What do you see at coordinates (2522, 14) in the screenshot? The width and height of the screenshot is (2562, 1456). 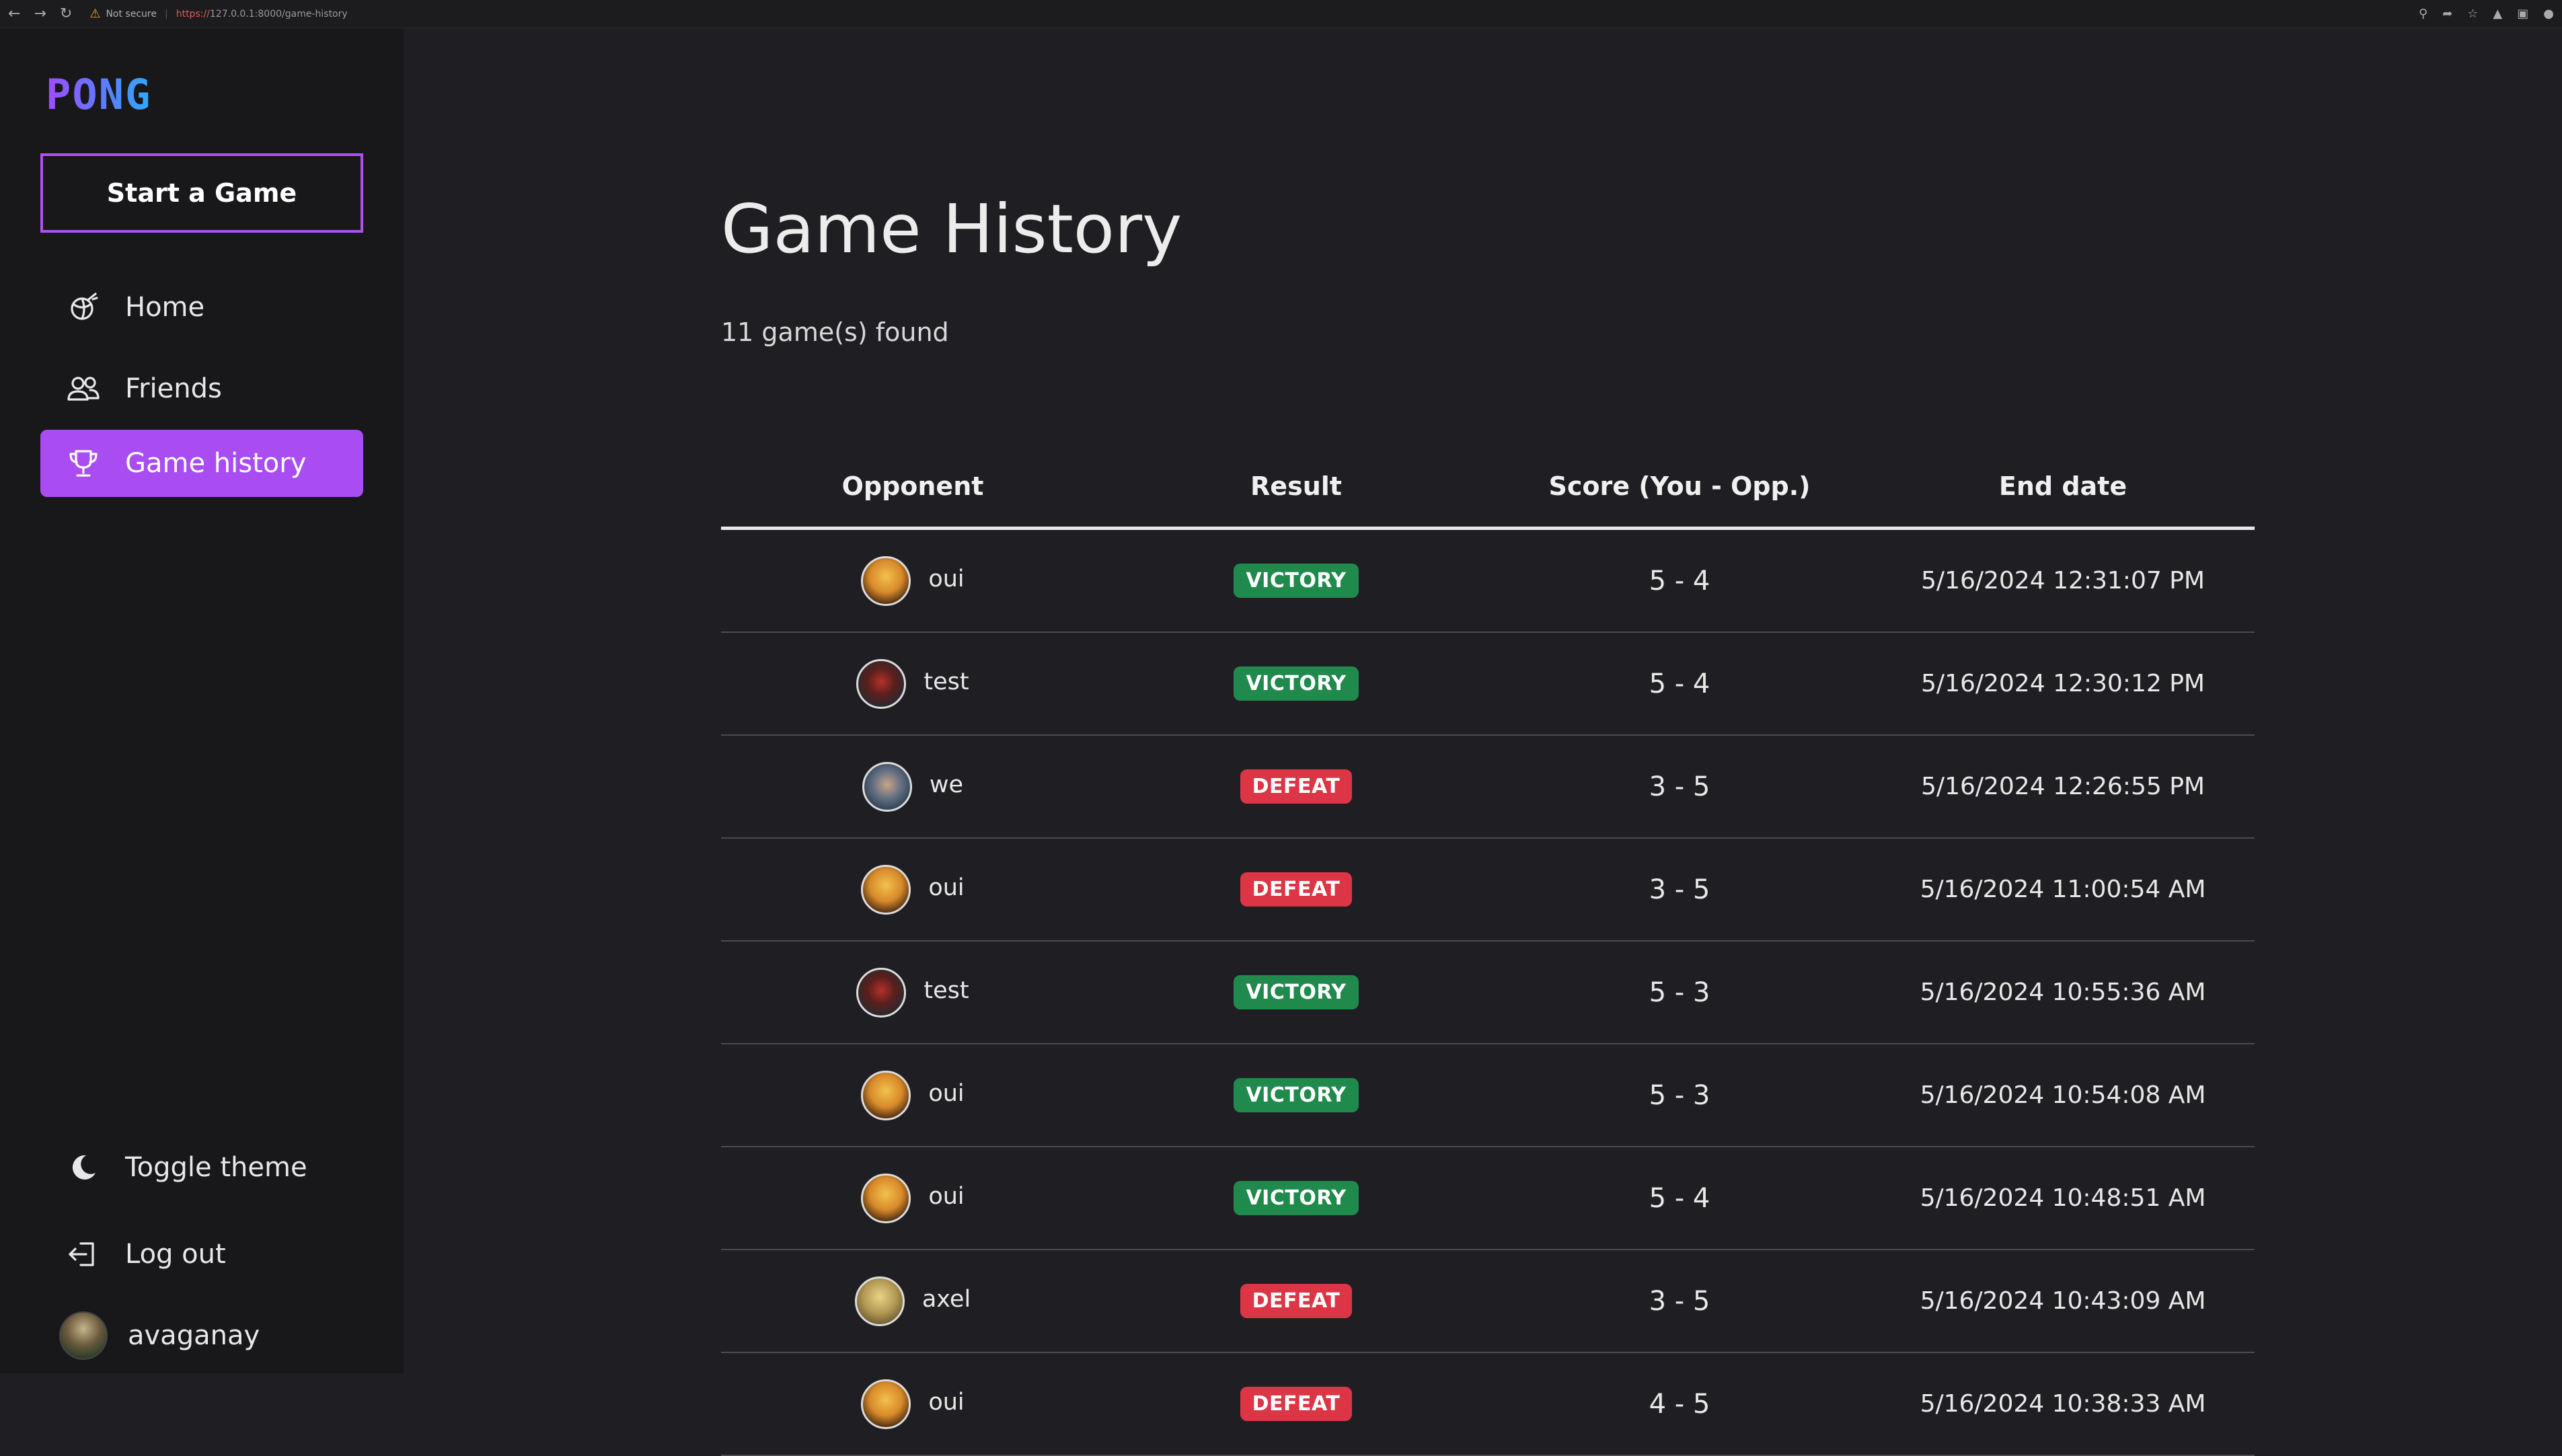 I see `sidebar-toggle-icon: ▣` at bounding box center [2522, 14].